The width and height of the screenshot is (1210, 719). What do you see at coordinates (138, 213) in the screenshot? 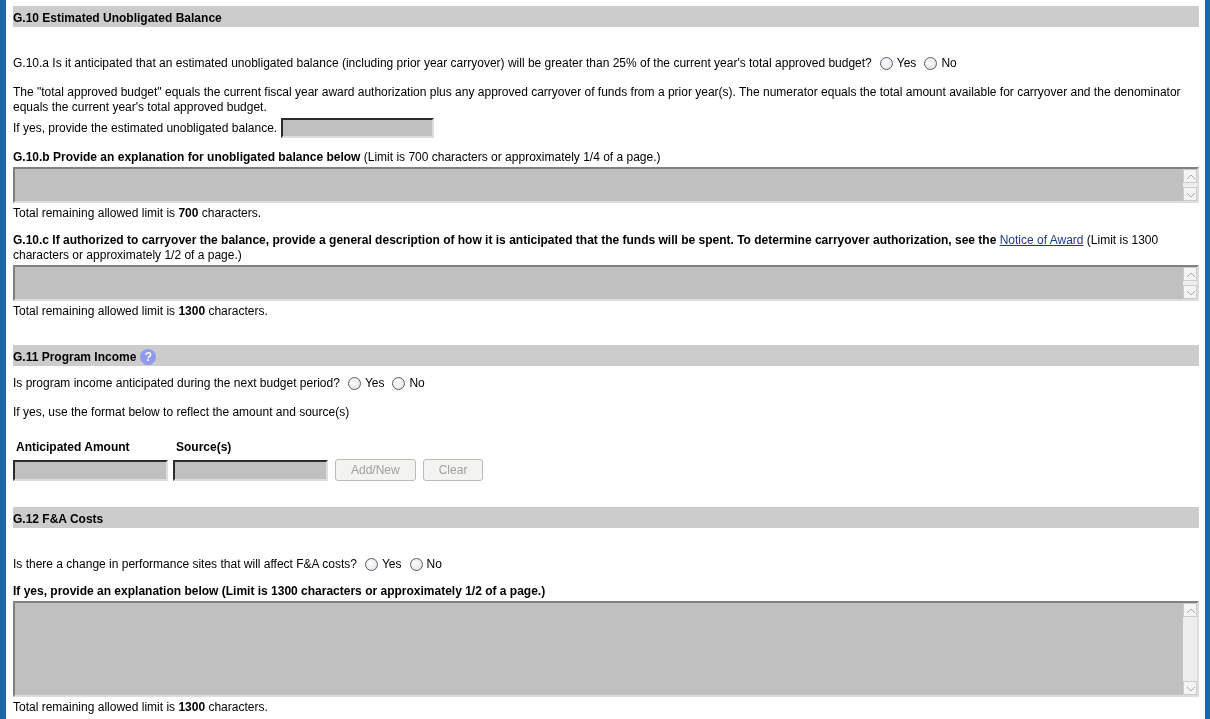
I see `remaining-text: Total remaining allowed limit is 700 characters.` at bounding box center [138, 213].